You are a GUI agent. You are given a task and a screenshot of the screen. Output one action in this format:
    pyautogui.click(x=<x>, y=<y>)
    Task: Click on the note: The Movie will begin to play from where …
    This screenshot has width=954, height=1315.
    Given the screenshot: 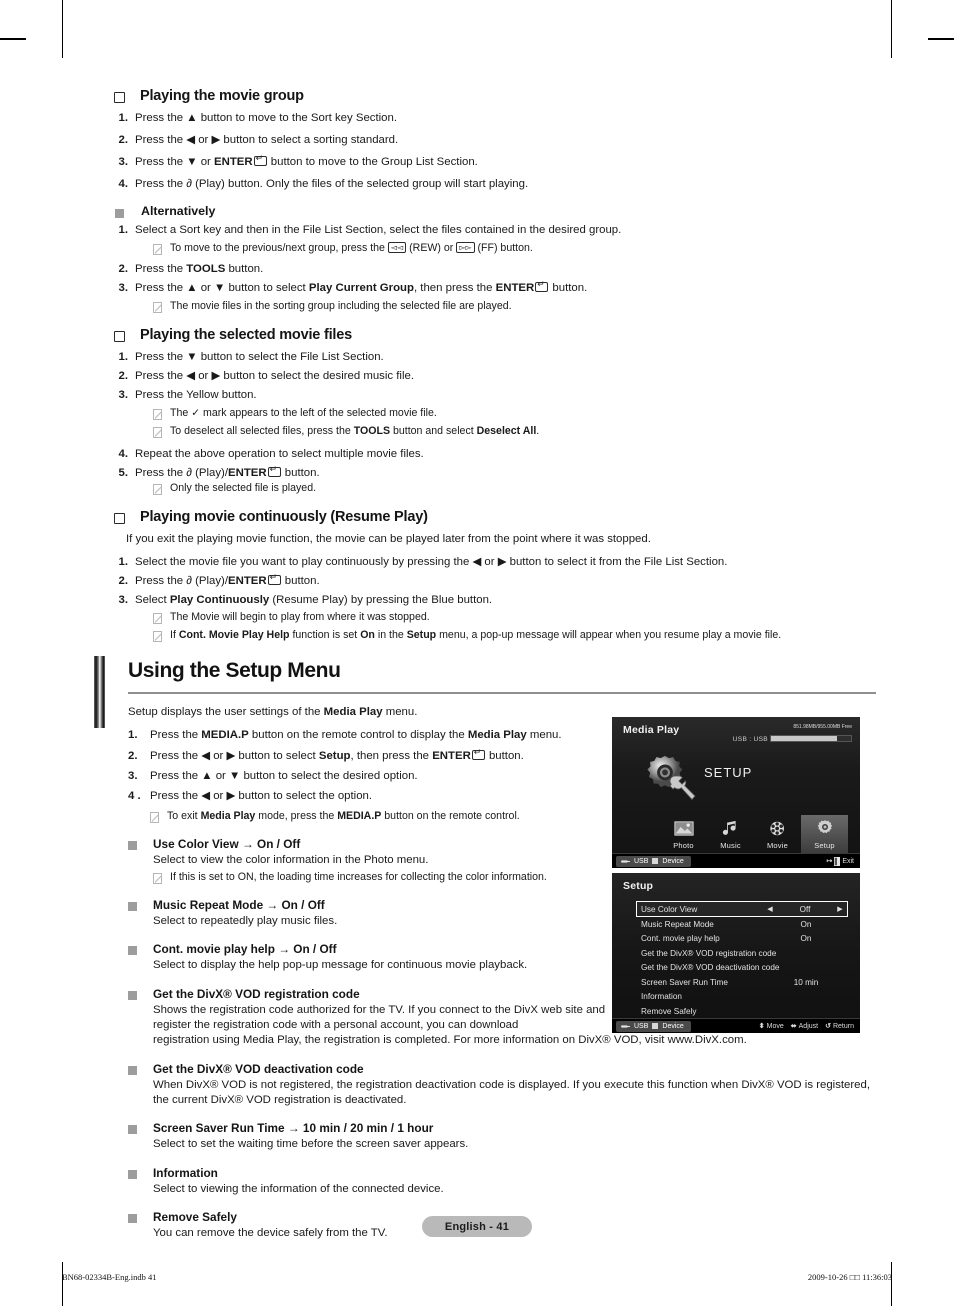 What is the action you would take?
    pyautogui.click(x=493, y=618)
    